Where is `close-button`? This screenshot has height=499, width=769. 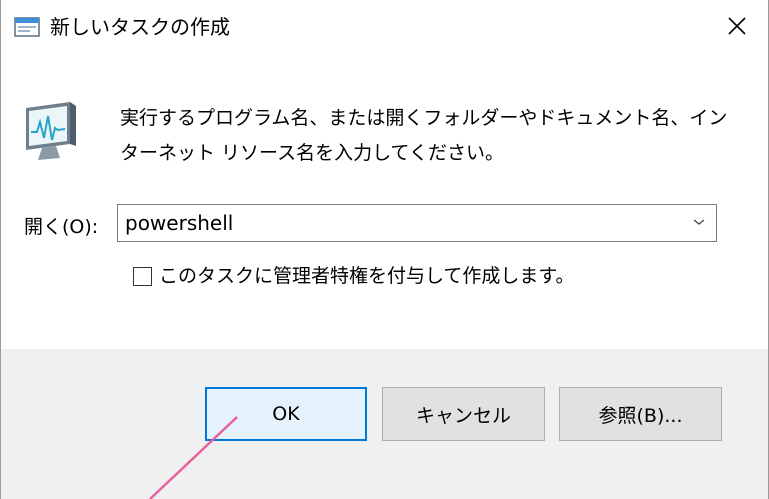 close-button is located at coordinates (737, 26).